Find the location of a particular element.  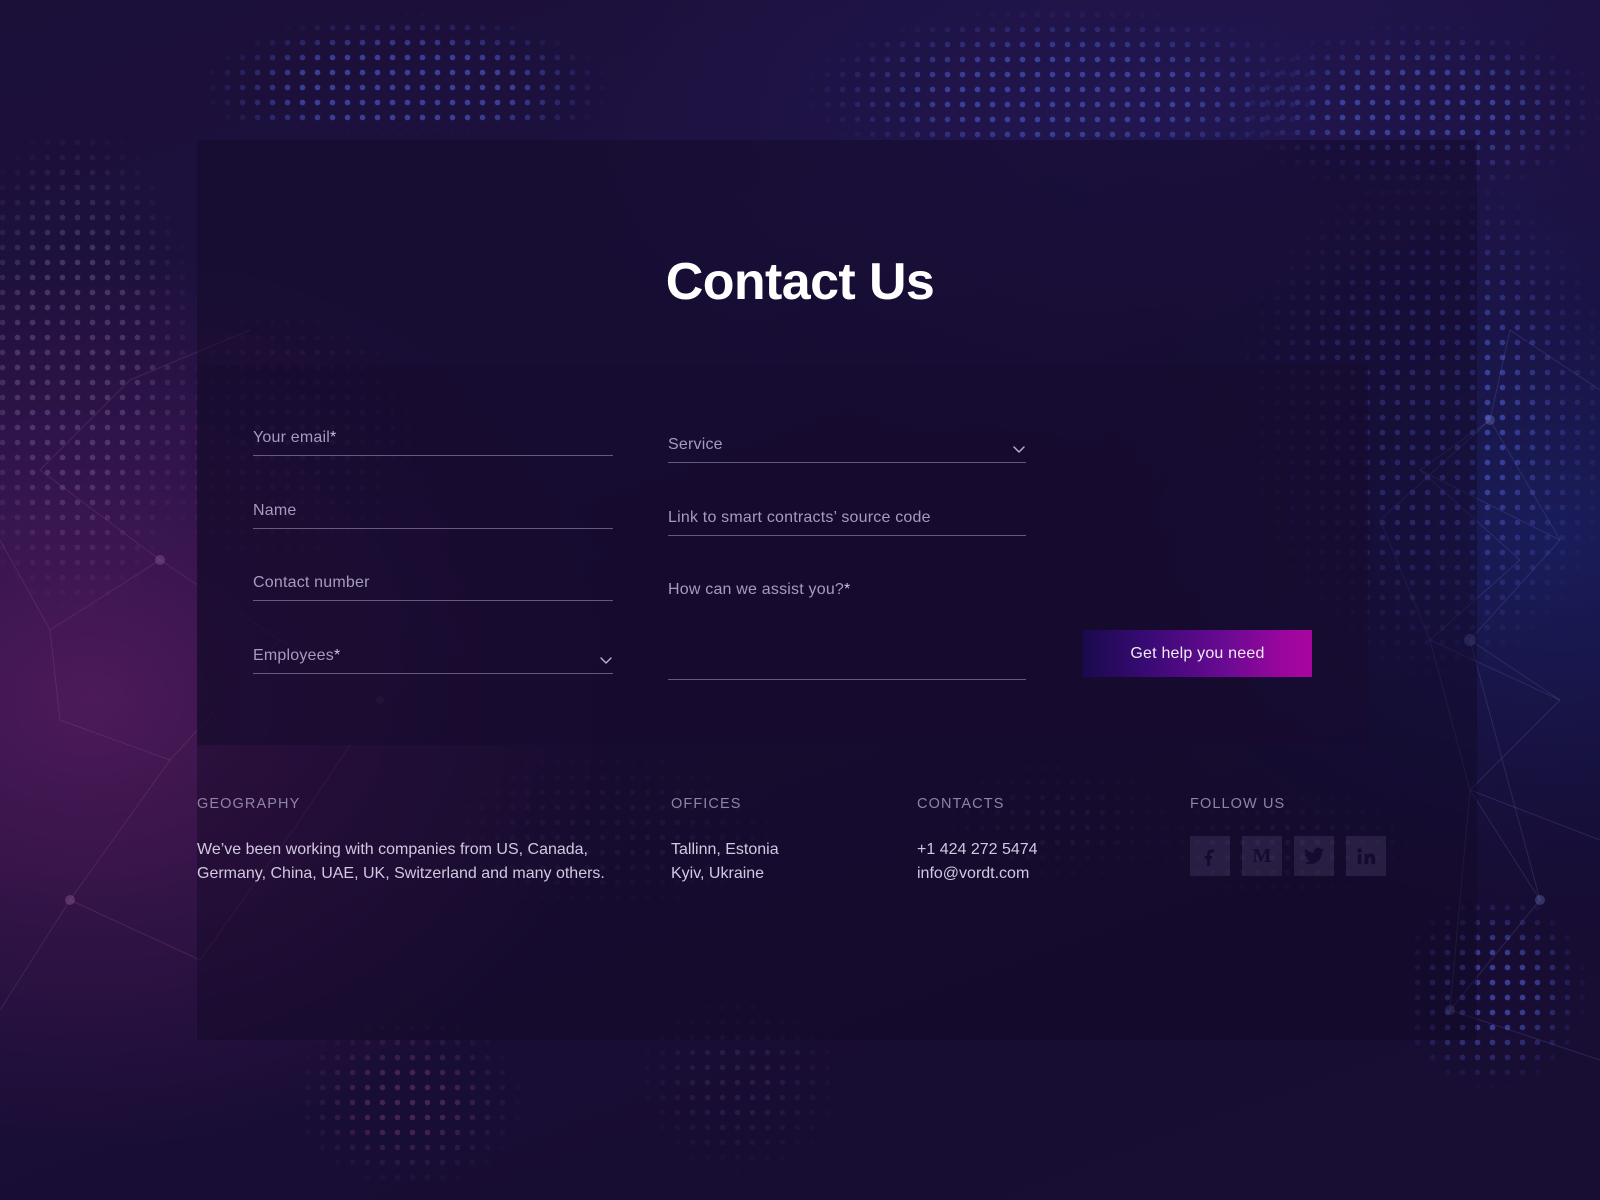

facebook-icon is located at coordinates (1209, 858).